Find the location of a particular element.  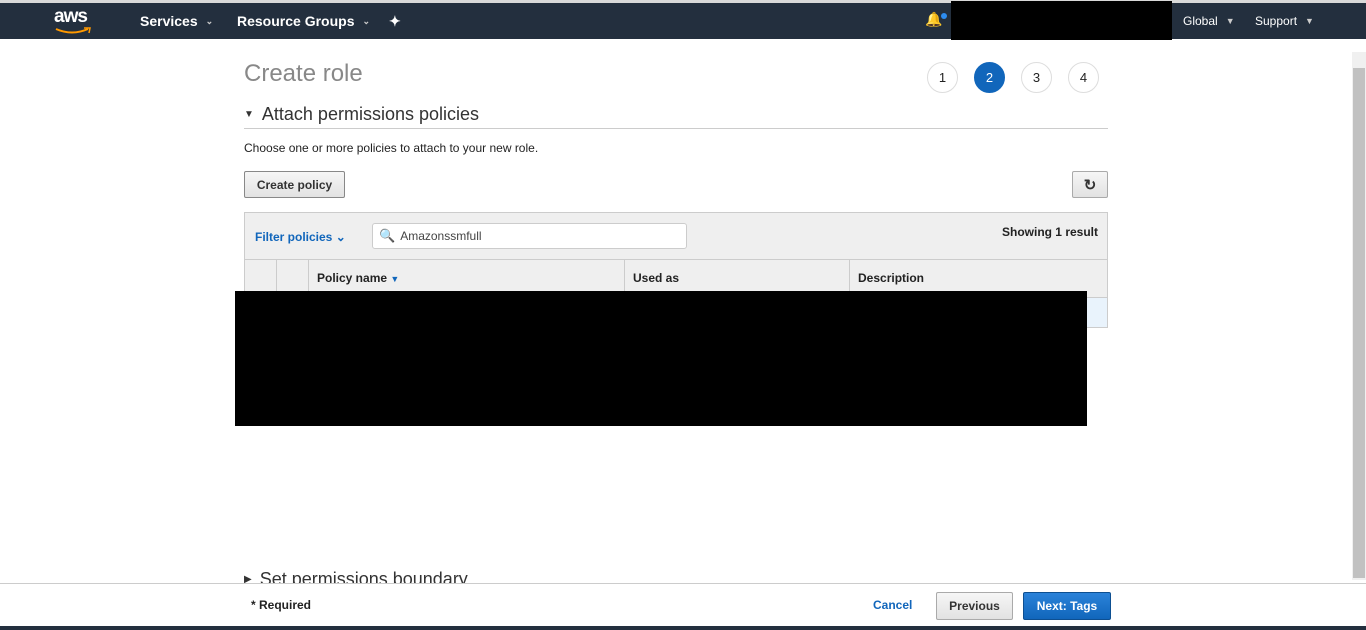

attach-policies-section-toggle: ▼ Attach permissions policies is located at coordinates (361, 114).